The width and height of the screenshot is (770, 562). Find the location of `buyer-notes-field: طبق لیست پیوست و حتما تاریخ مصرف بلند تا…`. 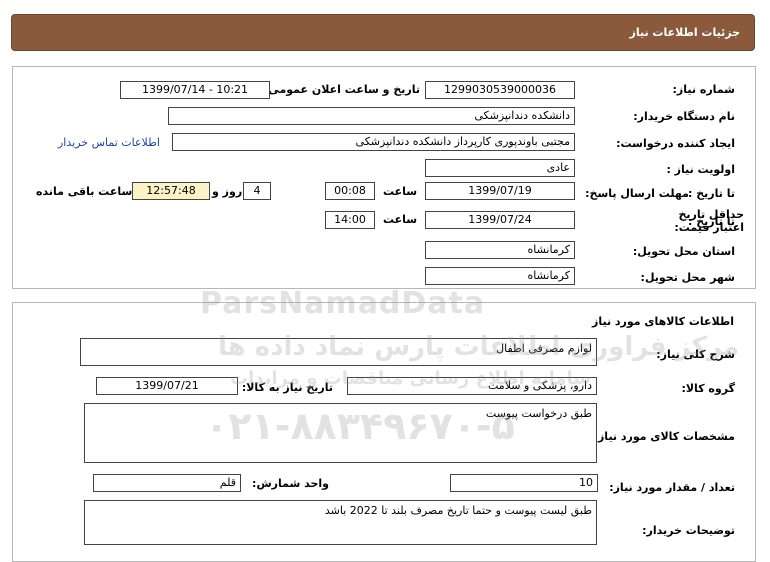

buyer-notes-field: طبق لیست پیوست و حتما تاریخ مصرف بلند تا… is located at coordinates (340, 522).